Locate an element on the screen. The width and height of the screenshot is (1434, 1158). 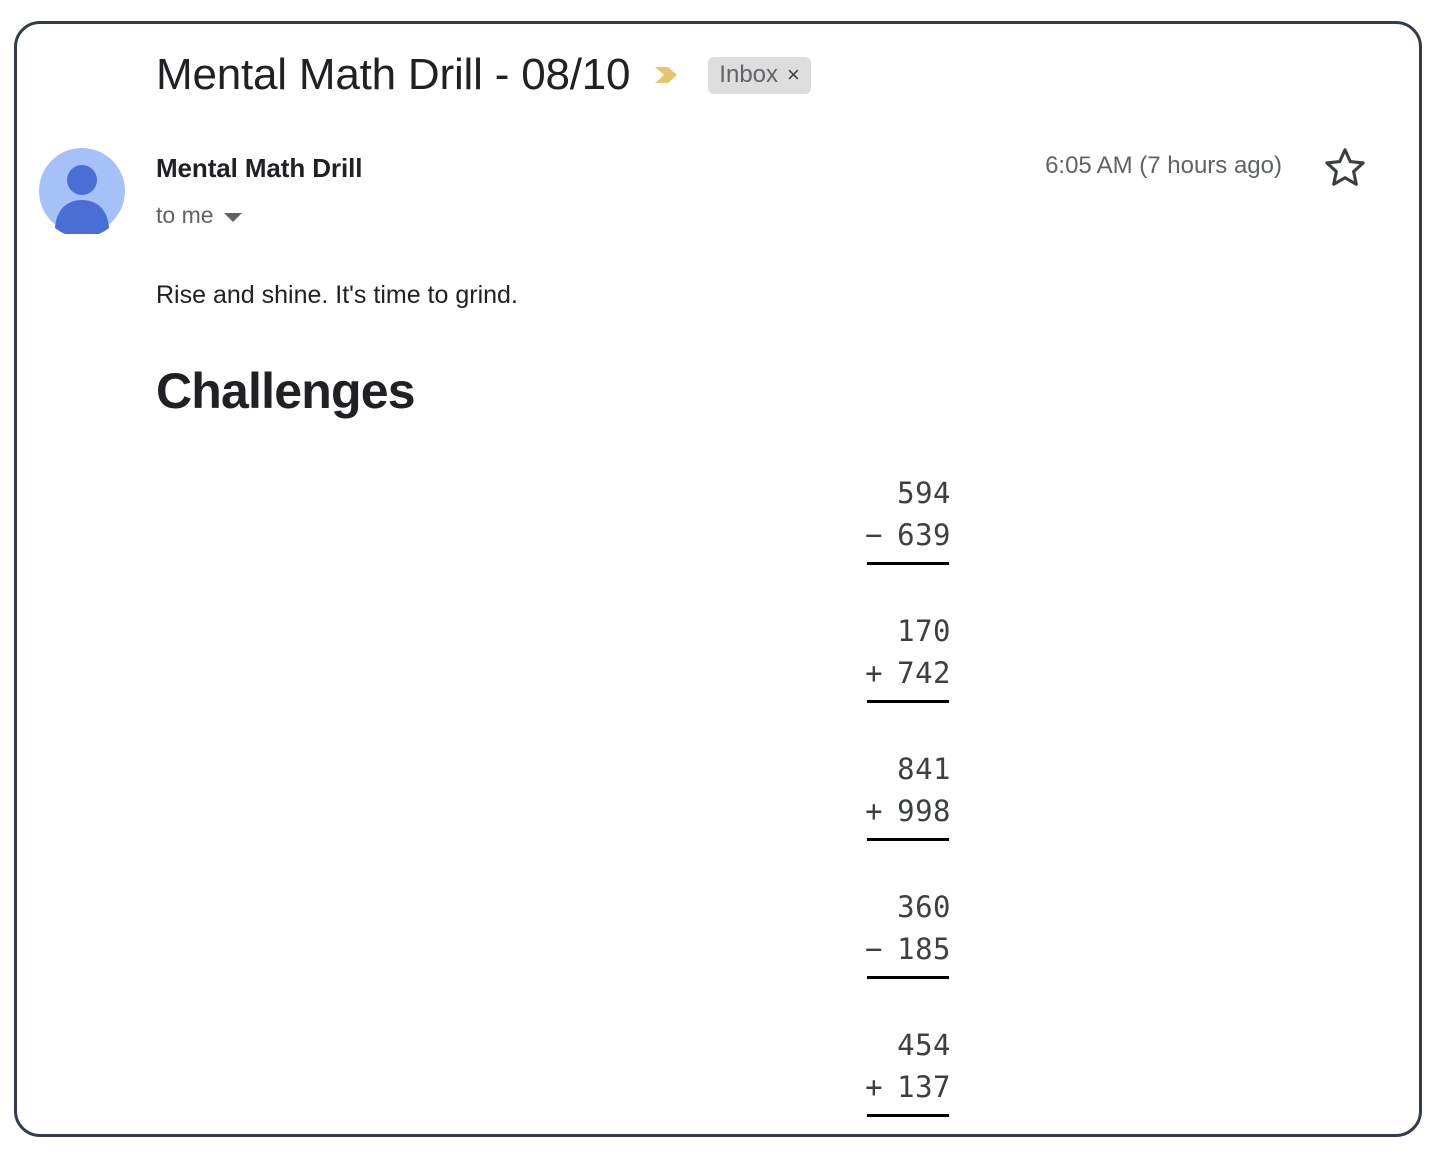
math-problem: 170 +742 is located at coordinates (718, 679).